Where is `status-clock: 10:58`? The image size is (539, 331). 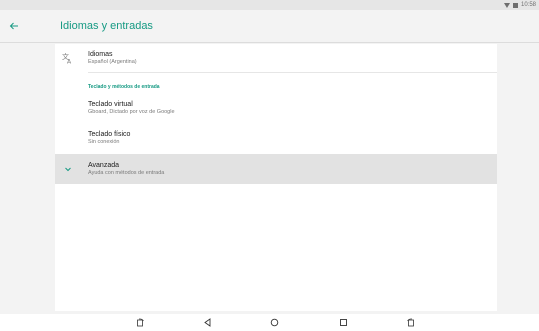
status-clock: 10:58 is located at coordinates (528, 5).